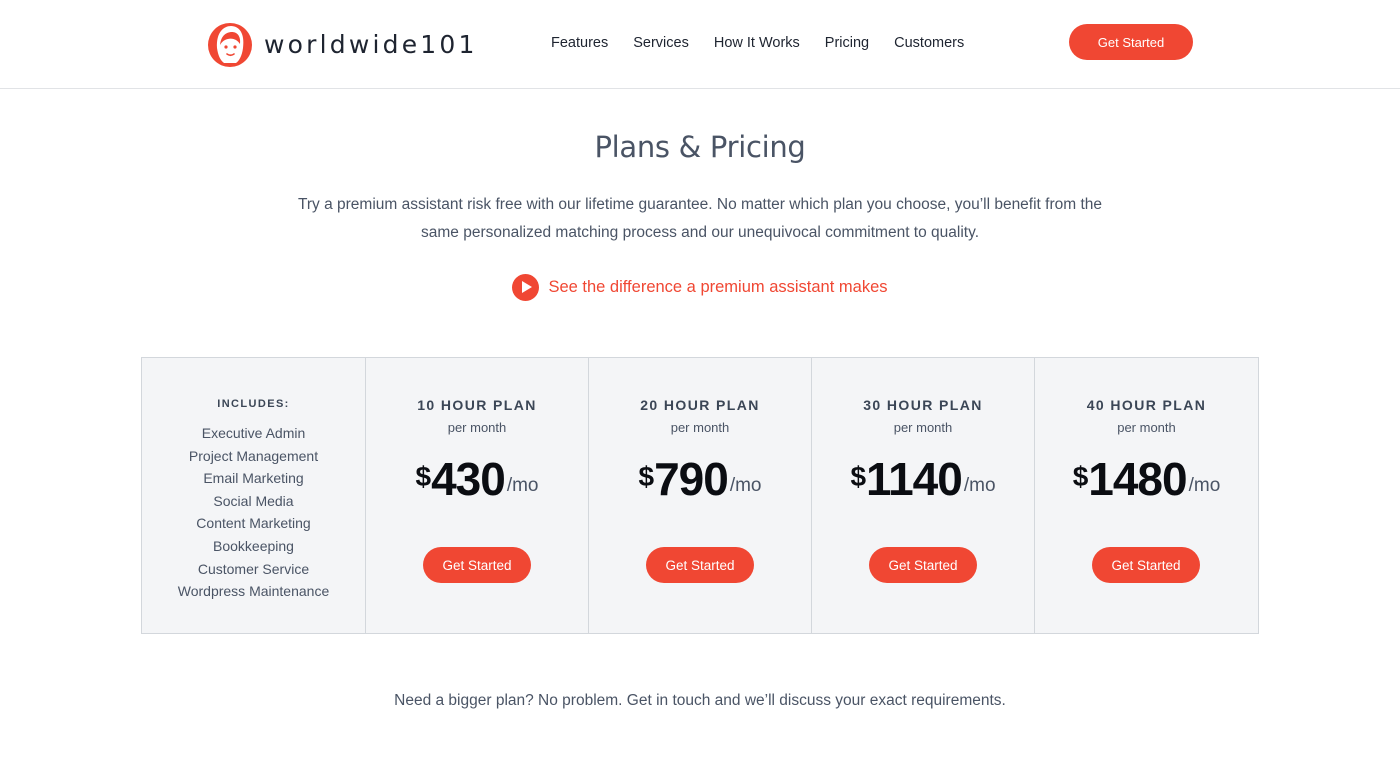 This screenshot has height=771, width=1400. Describe the element at coordinates (1137, 479) in the screenshot. I see `price-amount: 1480` at that location.